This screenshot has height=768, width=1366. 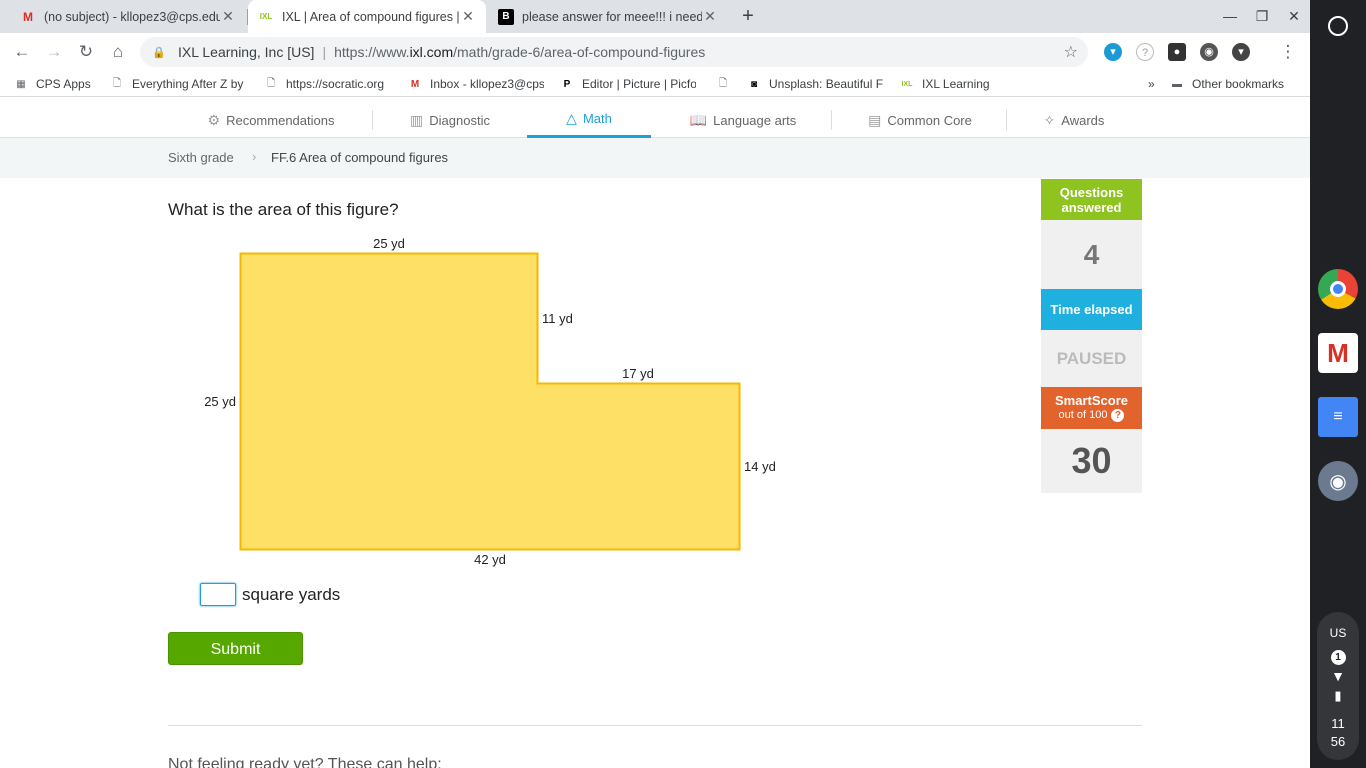 What do you see at coordinates (1338, 695) in the screenshot?
I see `battery-icon: ▮` at bounding box center [1338, 695].